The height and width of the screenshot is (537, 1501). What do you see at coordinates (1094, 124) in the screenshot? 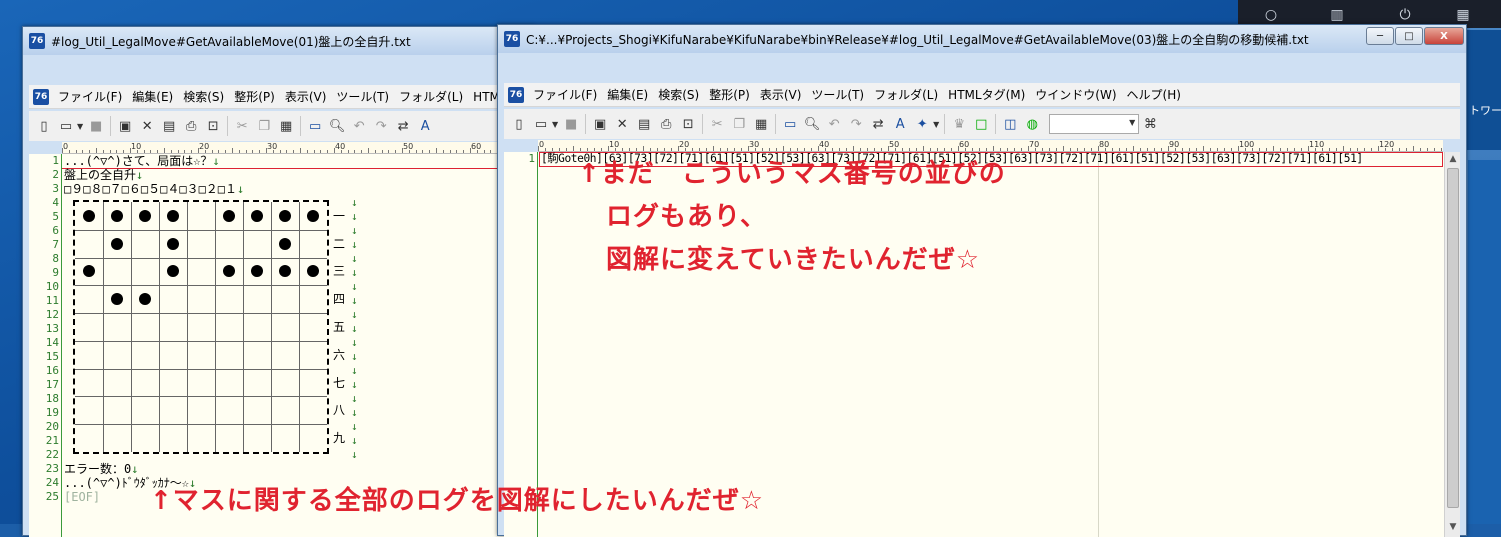
I see `search-combo: ▼` at bounding box center [1094, 124].